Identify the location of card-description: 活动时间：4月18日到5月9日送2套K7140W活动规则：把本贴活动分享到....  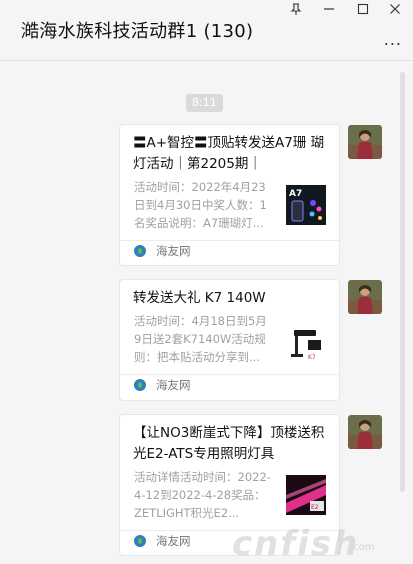
(200, 339).